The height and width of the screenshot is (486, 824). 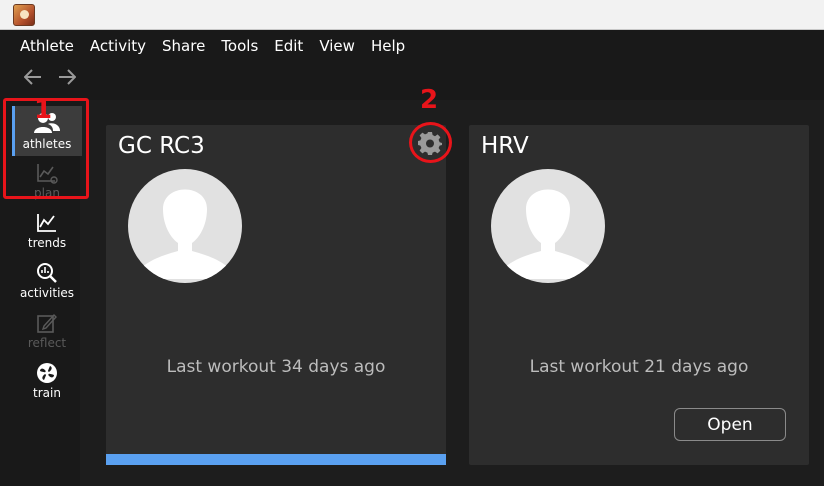 What do you see at coordinates (50, 77) in the screenshot?
I see `navigation-arrows` at bounding box center [50, 77].